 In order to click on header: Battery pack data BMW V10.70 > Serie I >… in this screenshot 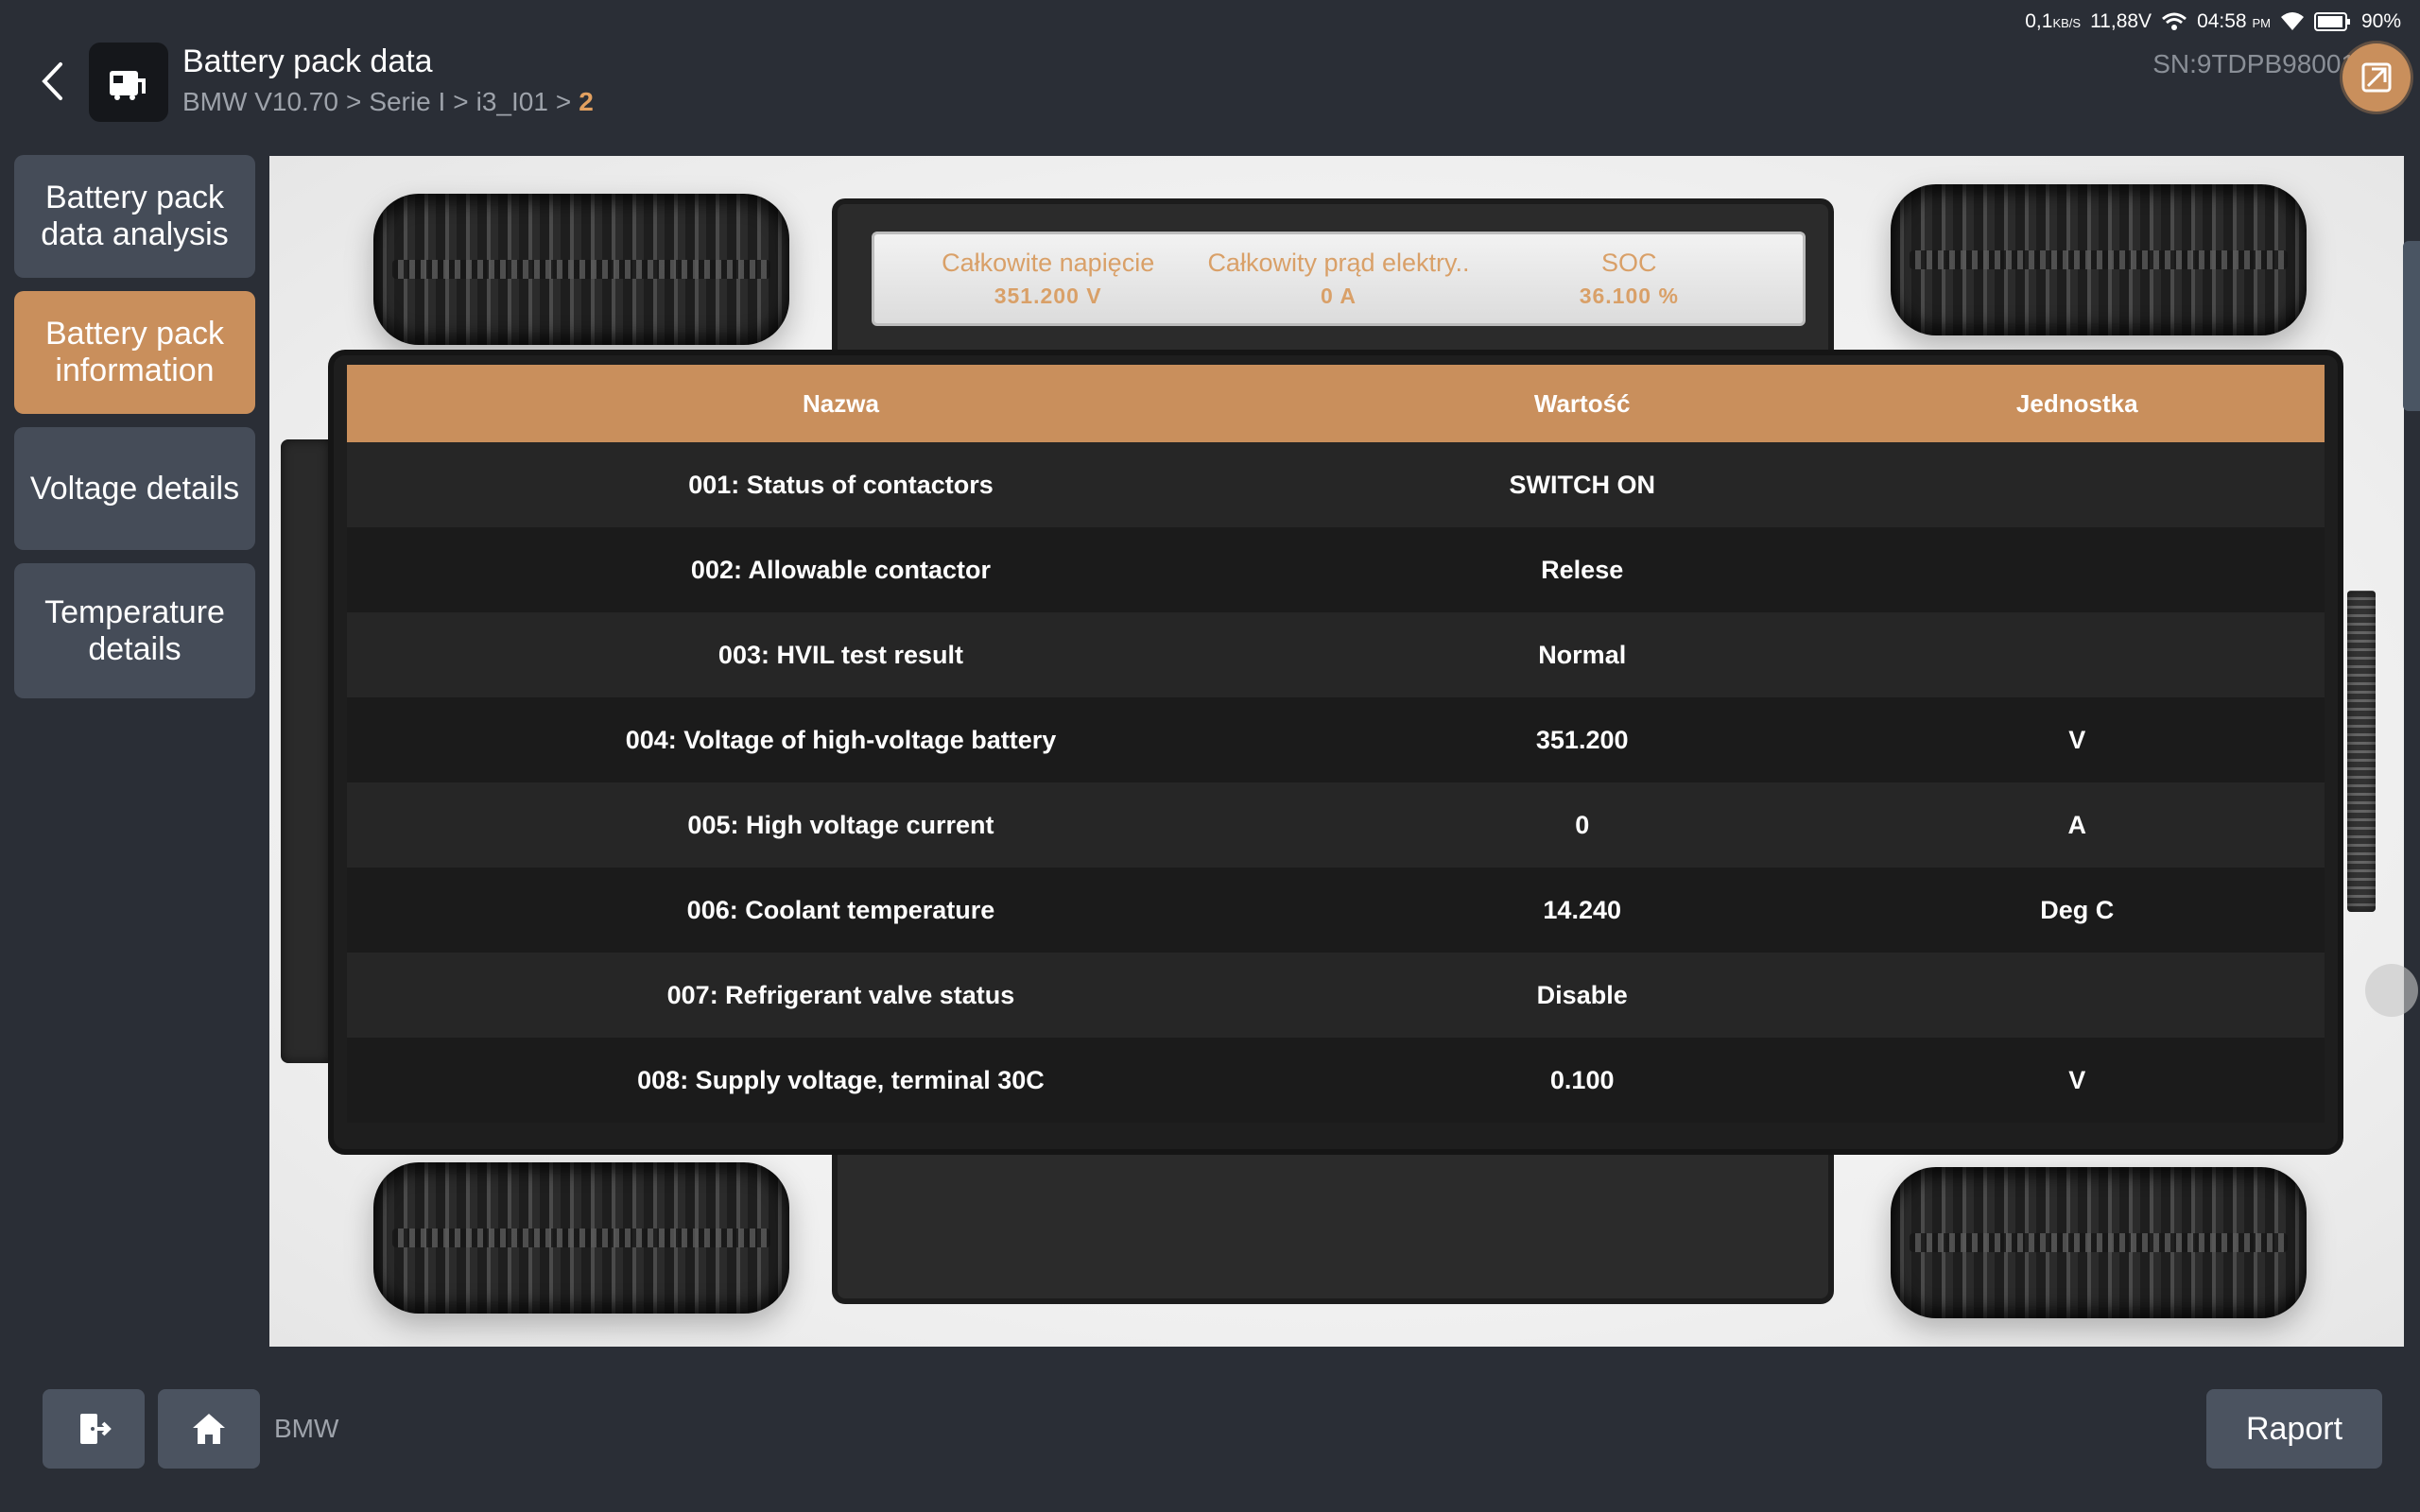, I will do `click(1210, 75)`.